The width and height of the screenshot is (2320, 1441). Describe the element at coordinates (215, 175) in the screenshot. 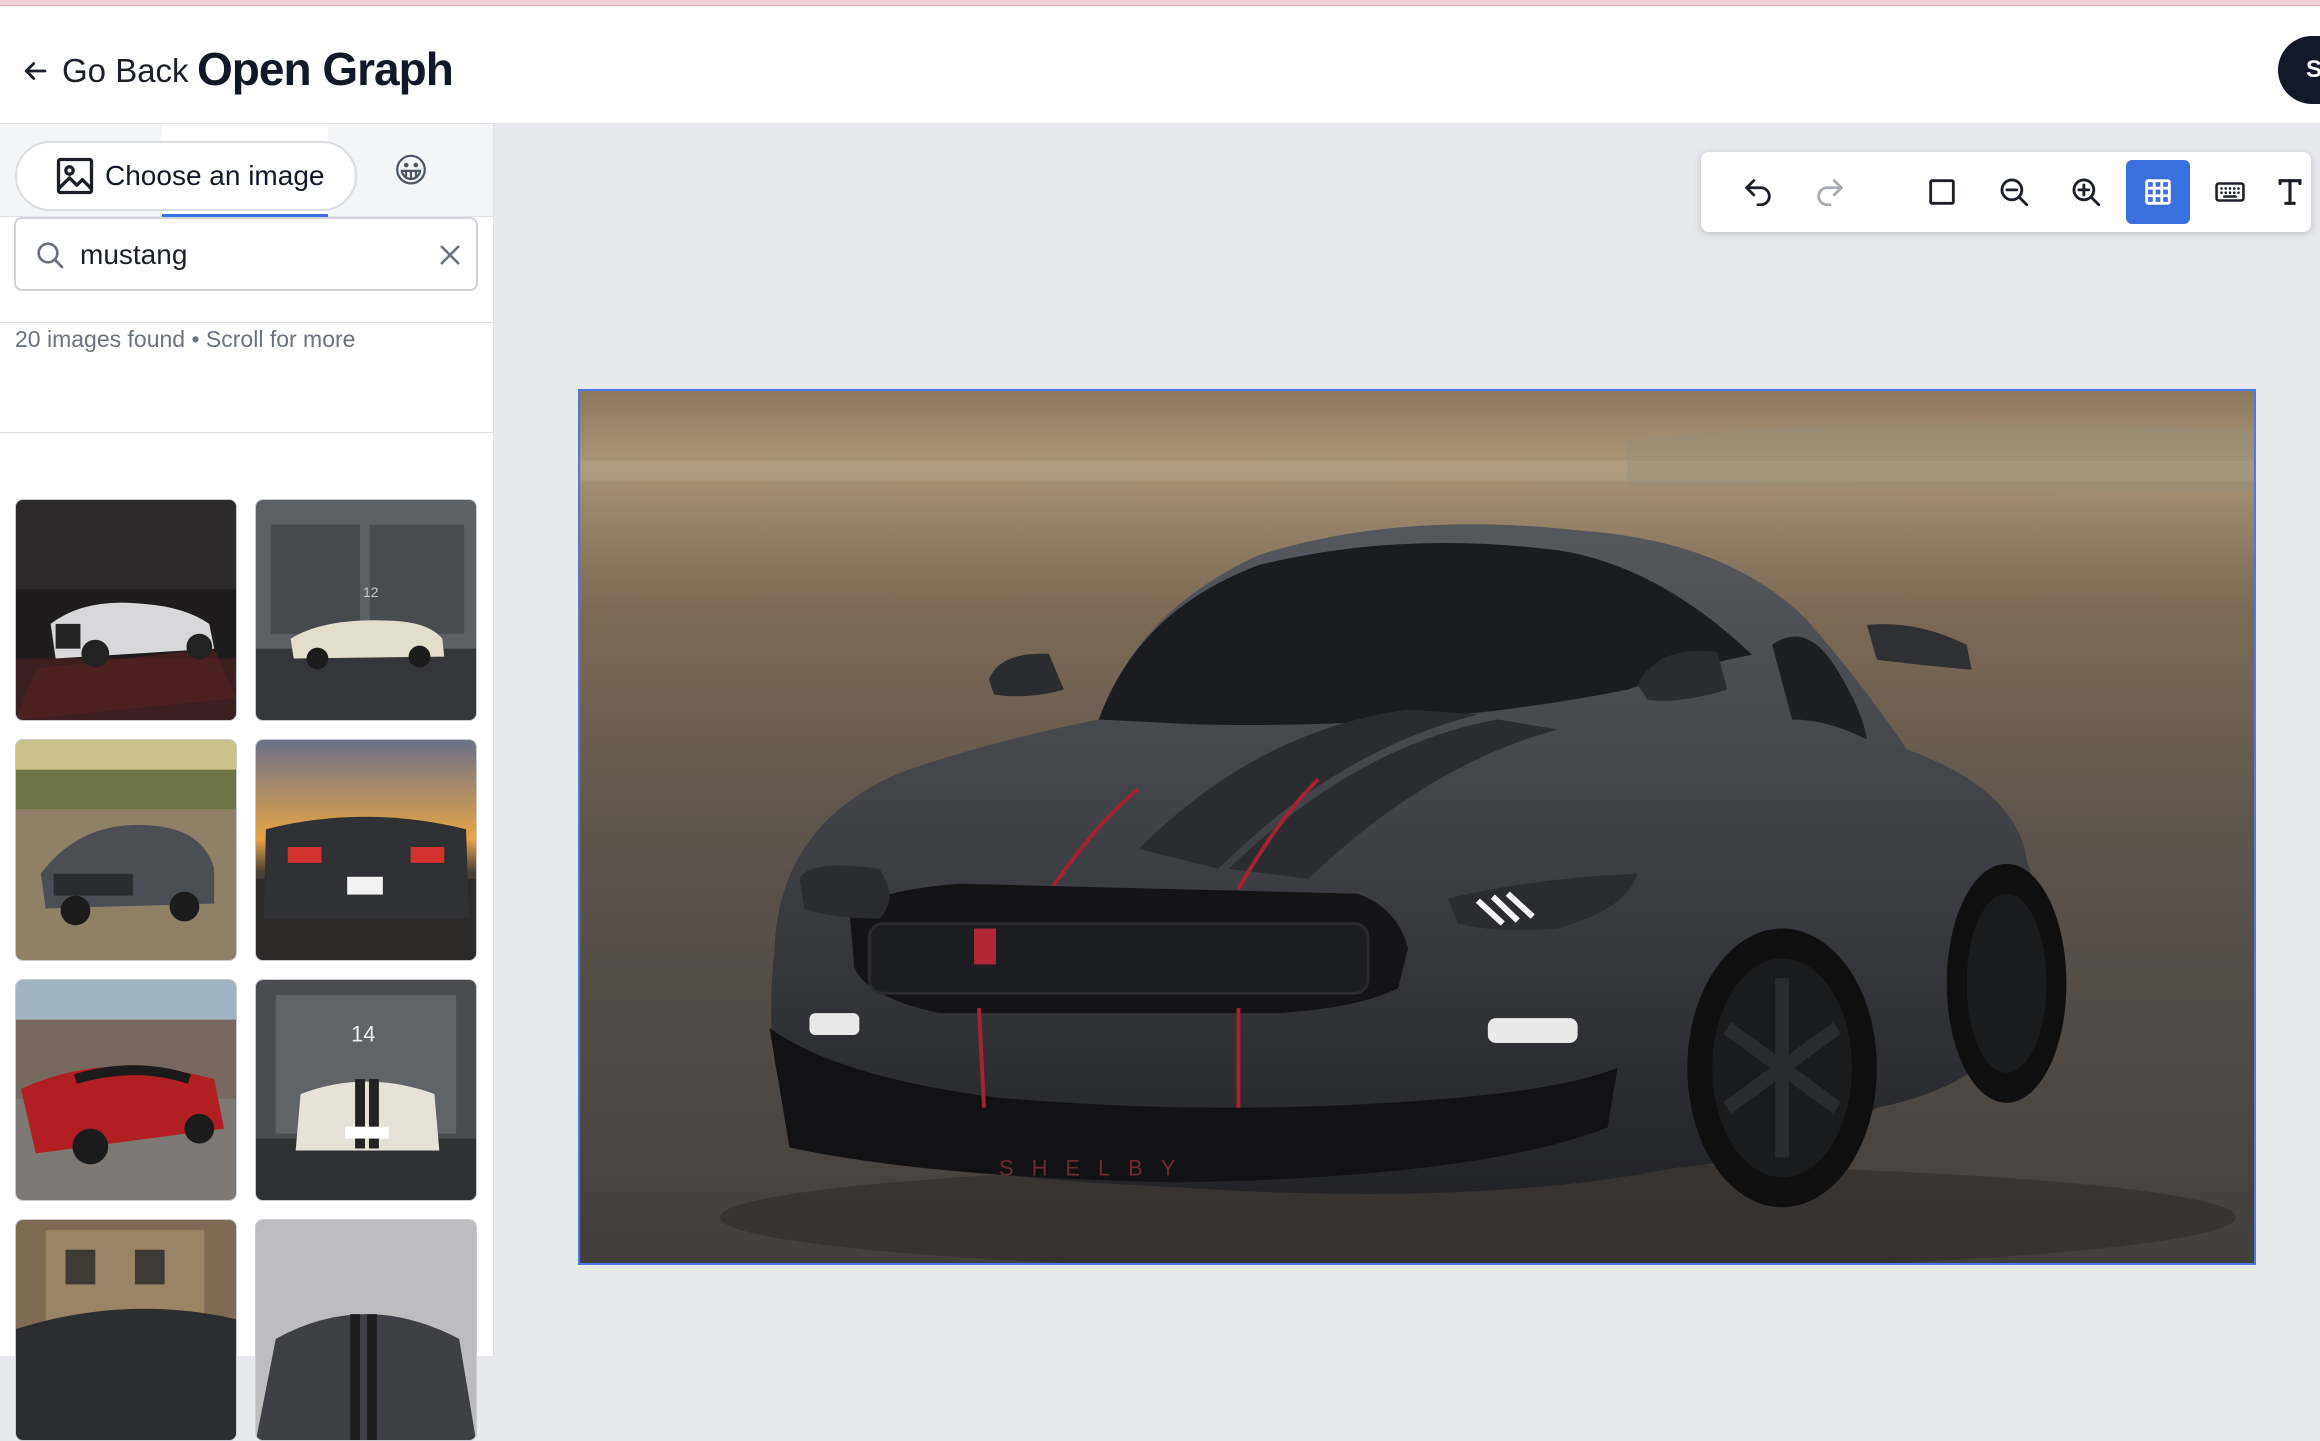

I see `choose-image-label: Choose an image` at that location.